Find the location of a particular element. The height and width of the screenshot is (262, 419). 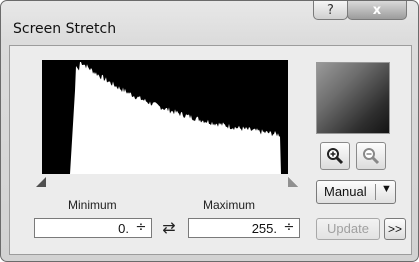

swap-arrows-icon: ⇄ is located at coordinates (169, 228).